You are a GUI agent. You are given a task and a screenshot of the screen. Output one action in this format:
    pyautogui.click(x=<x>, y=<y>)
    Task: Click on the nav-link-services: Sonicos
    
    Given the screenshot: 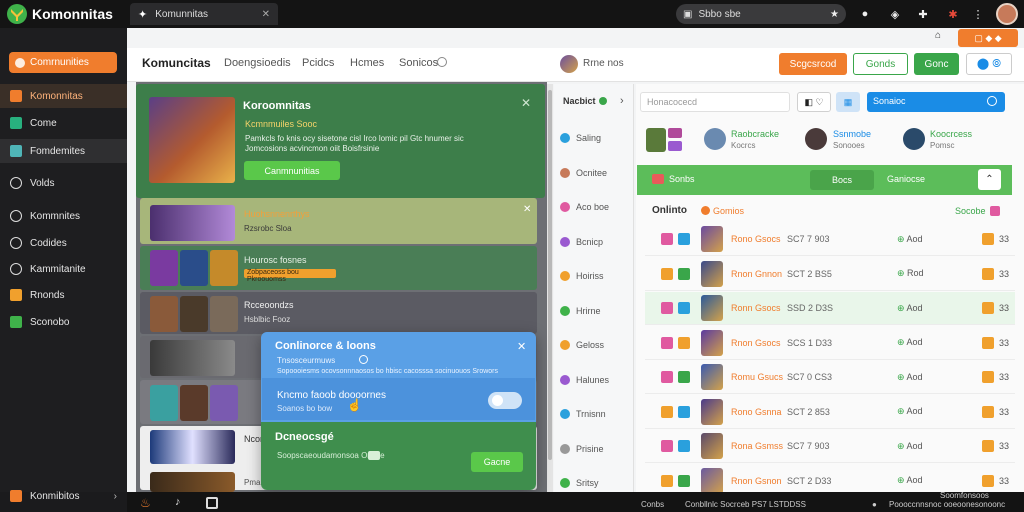 What is the action you would take?
    pyautogui.click(x=418, y=63)
    